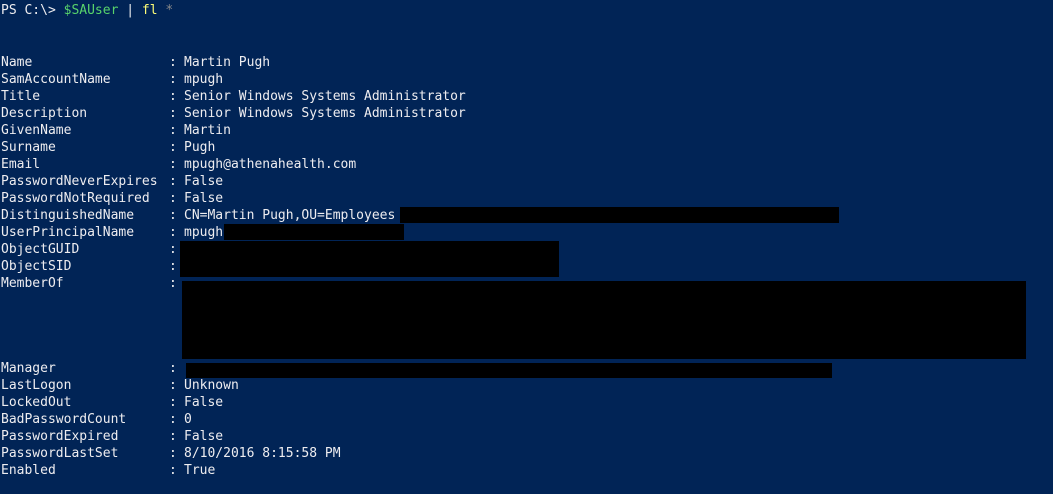 The height and width of the screenshot is (494, 1053). I want to click on property-row-passwordnotrequired: PasswordNotRequired: False, so click(112, 198).